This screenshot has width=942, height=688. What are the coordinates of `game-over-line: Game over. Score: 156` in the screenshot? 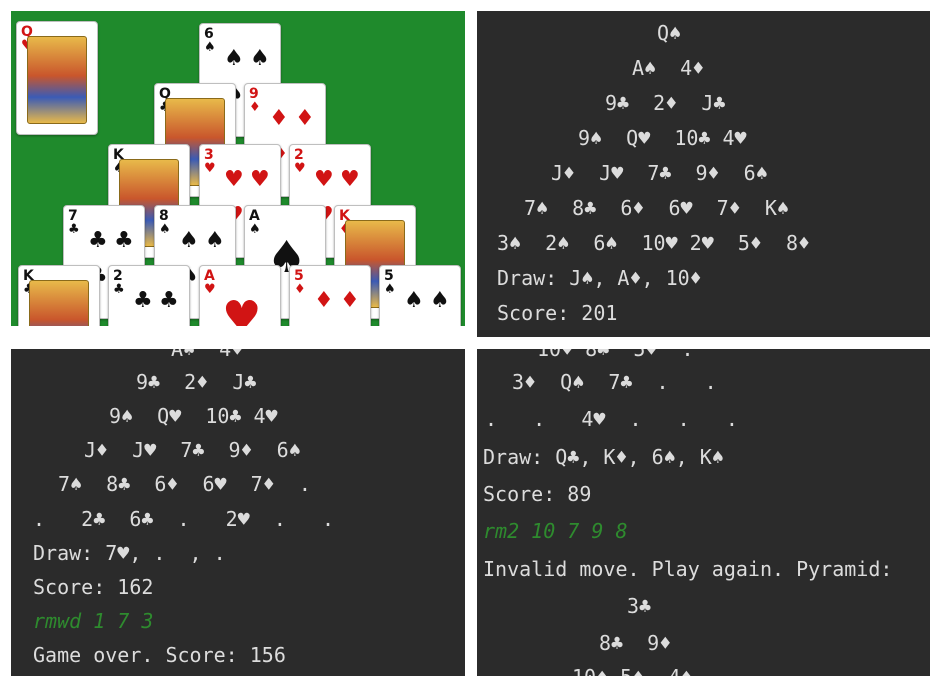 It's located at (159, 655).